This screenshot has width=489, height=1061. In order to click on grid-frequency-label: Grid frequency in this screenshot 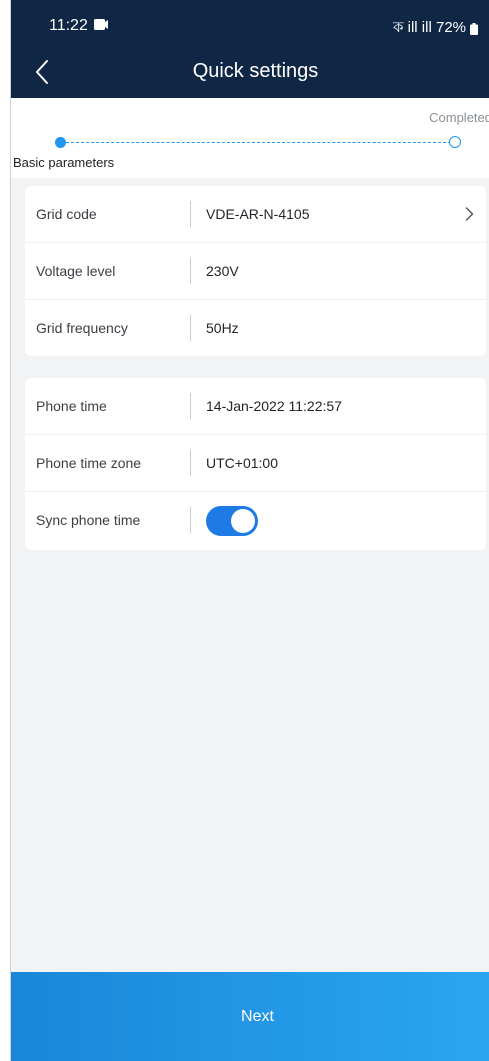, I will do `click(82, 328)`.